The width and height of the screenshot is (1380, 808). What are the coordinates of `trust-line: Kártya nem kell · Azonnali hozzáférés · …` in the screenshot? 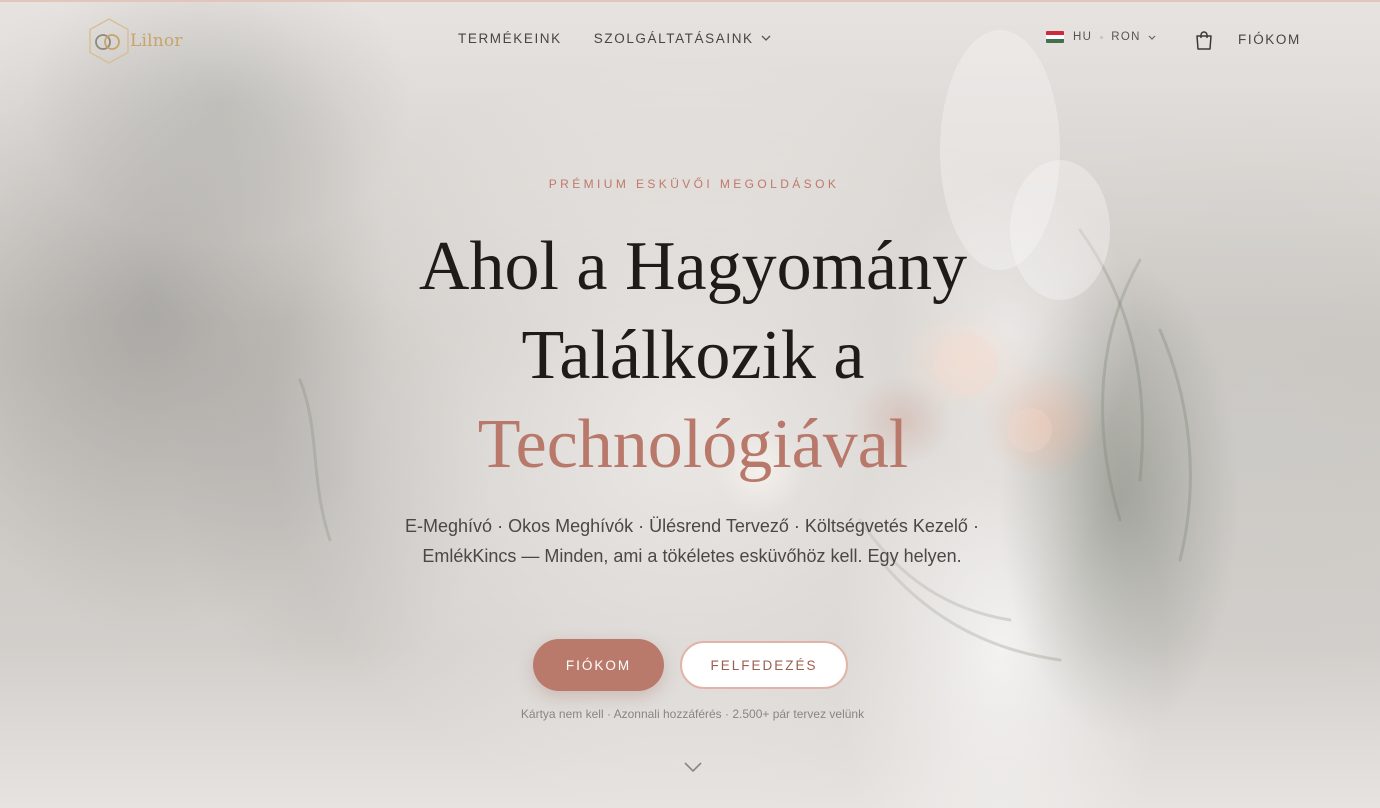 It's located at (692, 714).